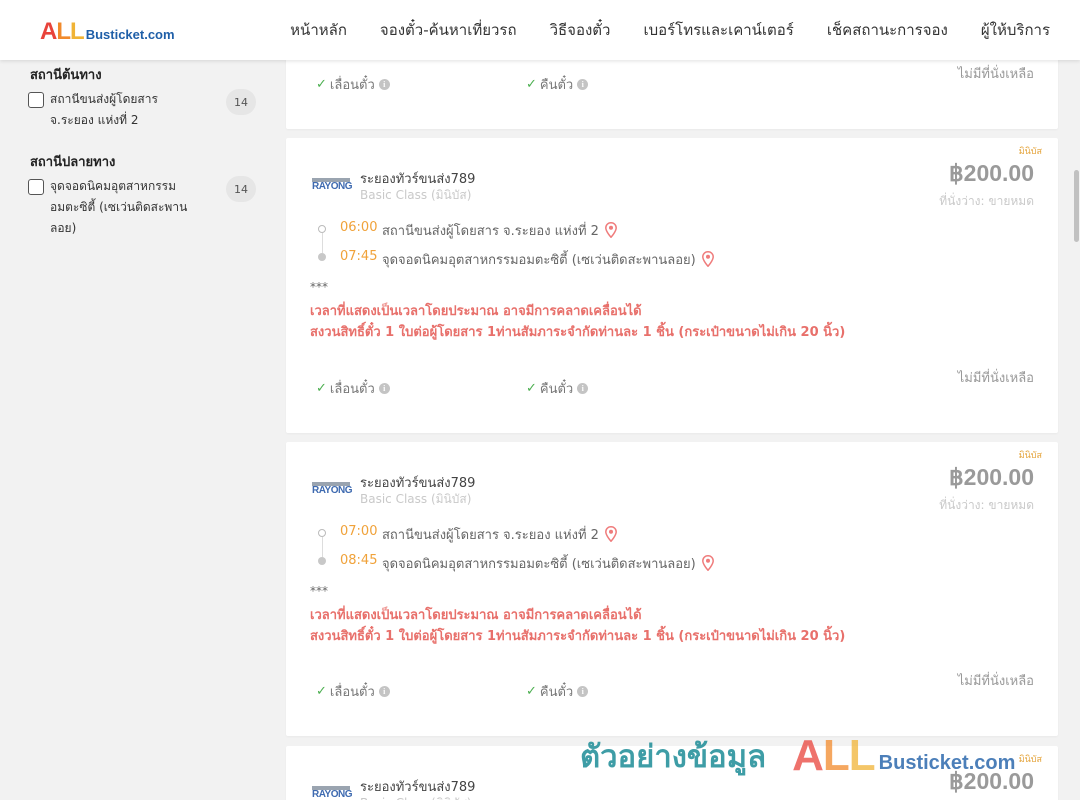 This screenshot has width=1080, height=800. Describe the element at coordinates (241, 189) in the screenshot. I see `destination-count-badge: 14` at that location.